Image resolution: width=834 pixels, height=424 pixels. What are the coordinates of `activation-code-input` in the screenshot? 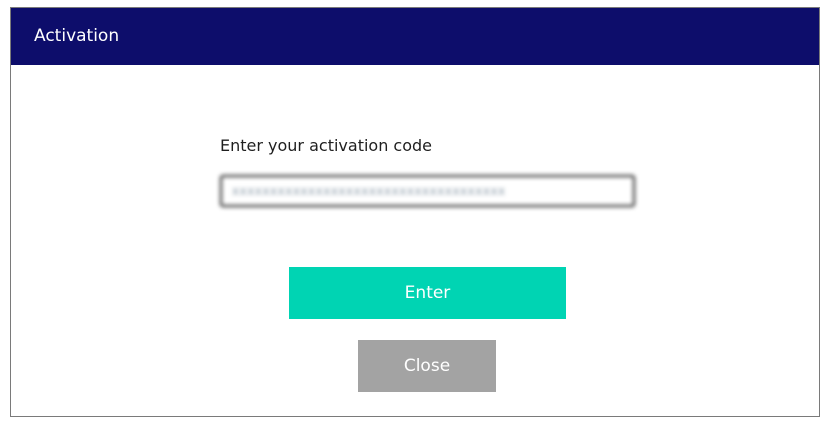 It's located at (427, 191).